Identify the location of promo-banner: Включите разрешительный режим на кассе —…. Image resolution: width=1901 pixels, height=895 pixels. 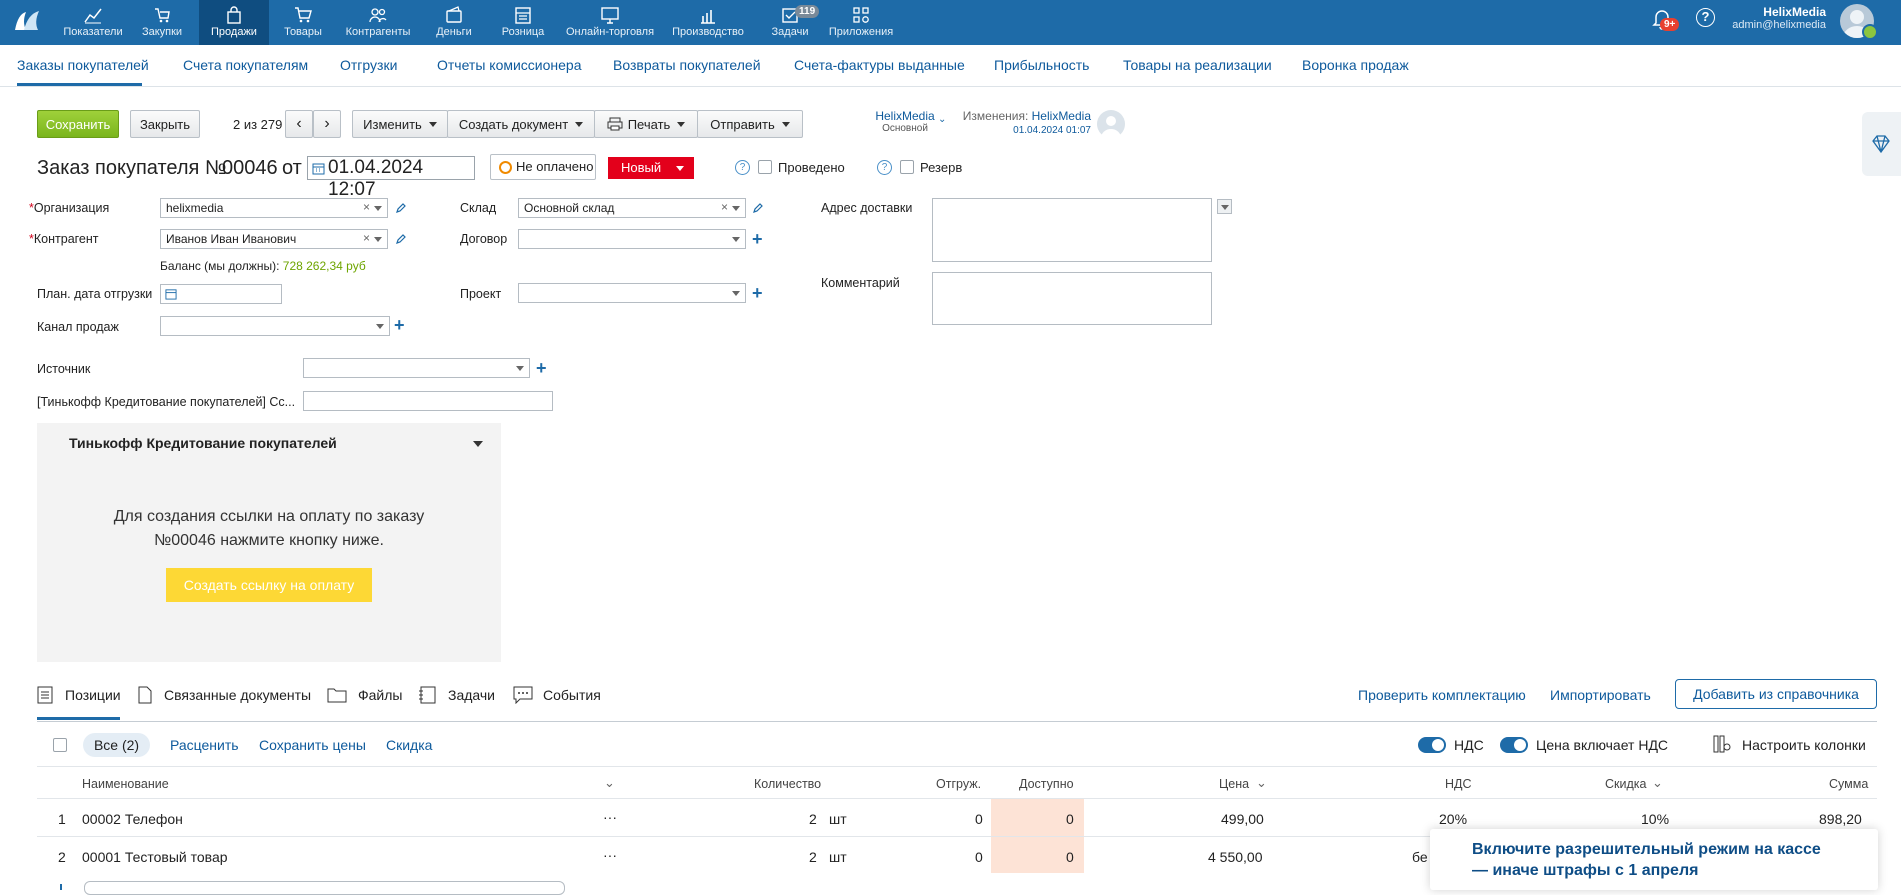
(1654, 859).